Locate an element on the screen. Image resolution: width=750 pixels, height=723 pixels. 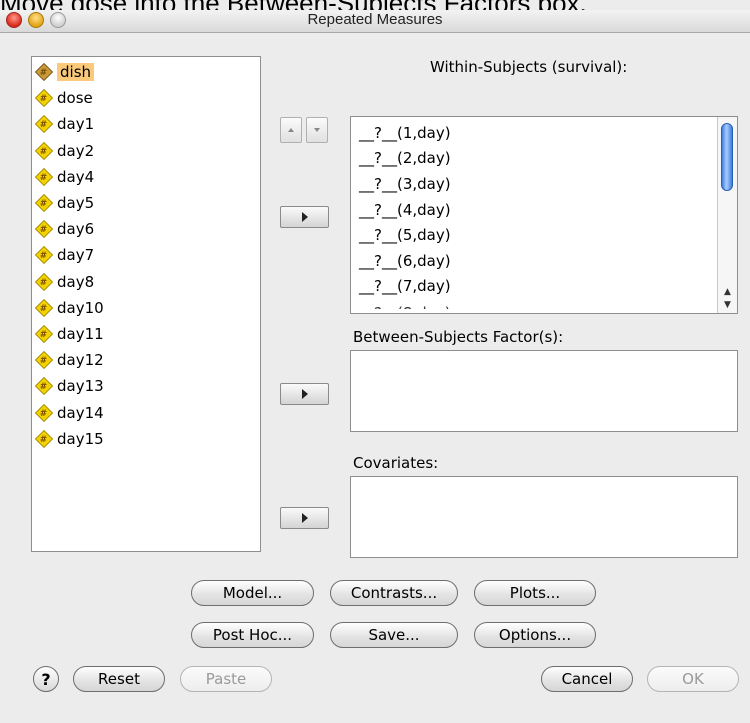
variable-item: # day10 is located at coordinates (146, 308).